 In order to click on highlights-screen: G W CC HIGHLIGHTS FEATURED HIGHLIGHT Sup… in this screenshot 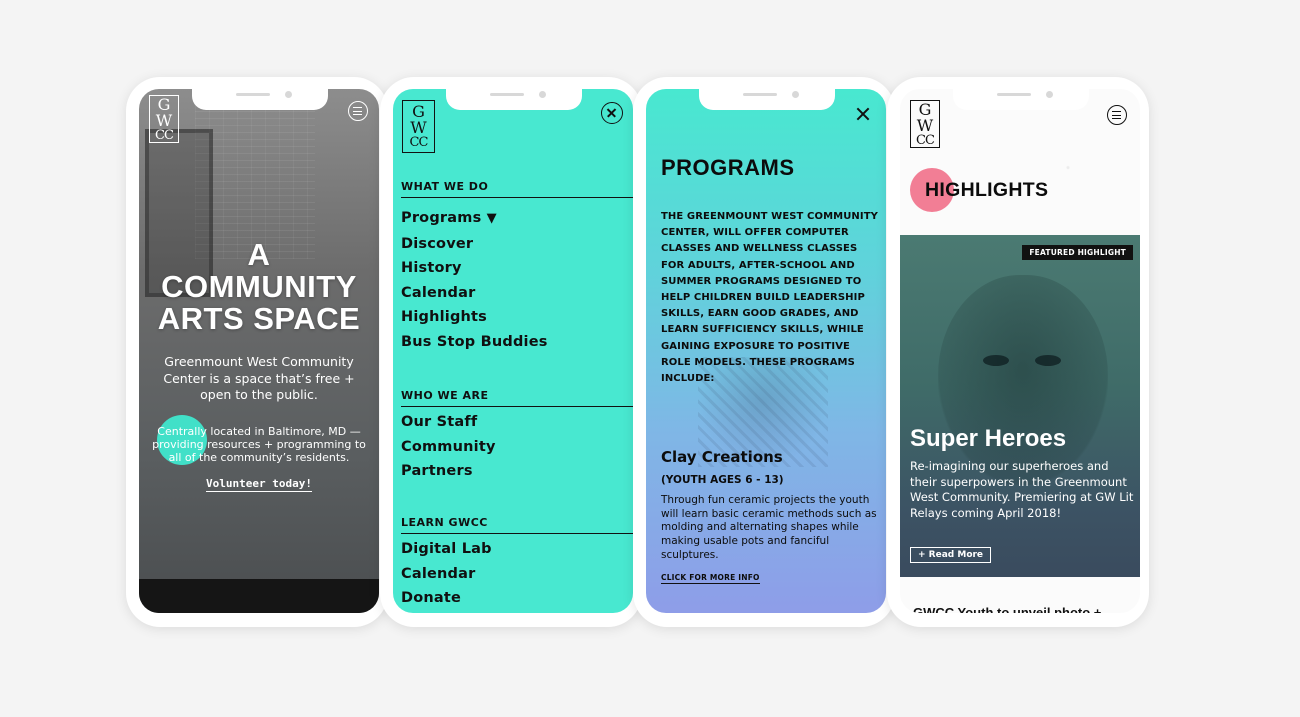, I will do `click(1020, 351)`.